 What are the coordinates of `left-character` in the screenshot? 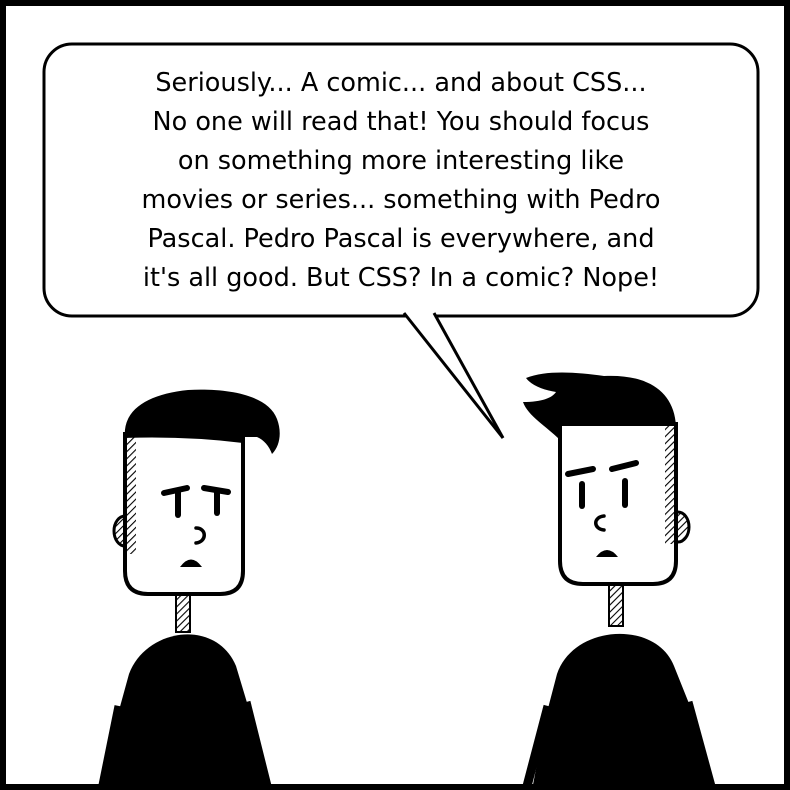 It's located at (189, 586).